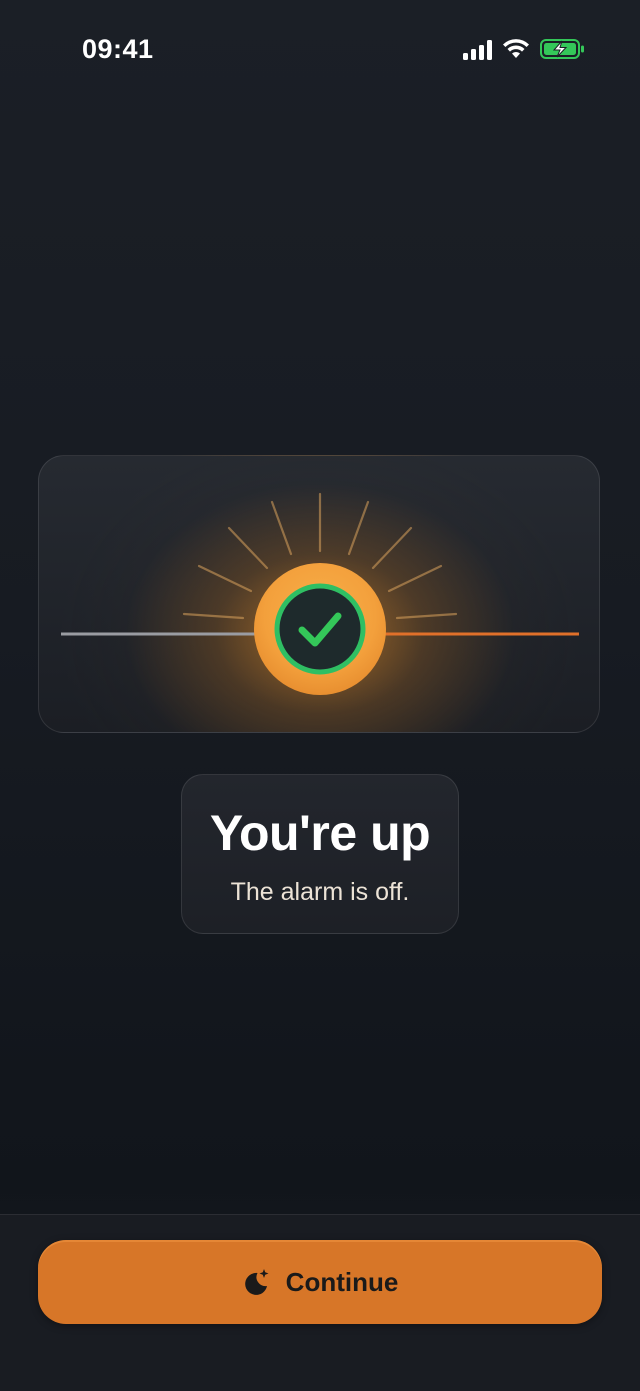  Describe the element at coordinates (477, 49) in the screenshot. I see `signal-icon` at that location.